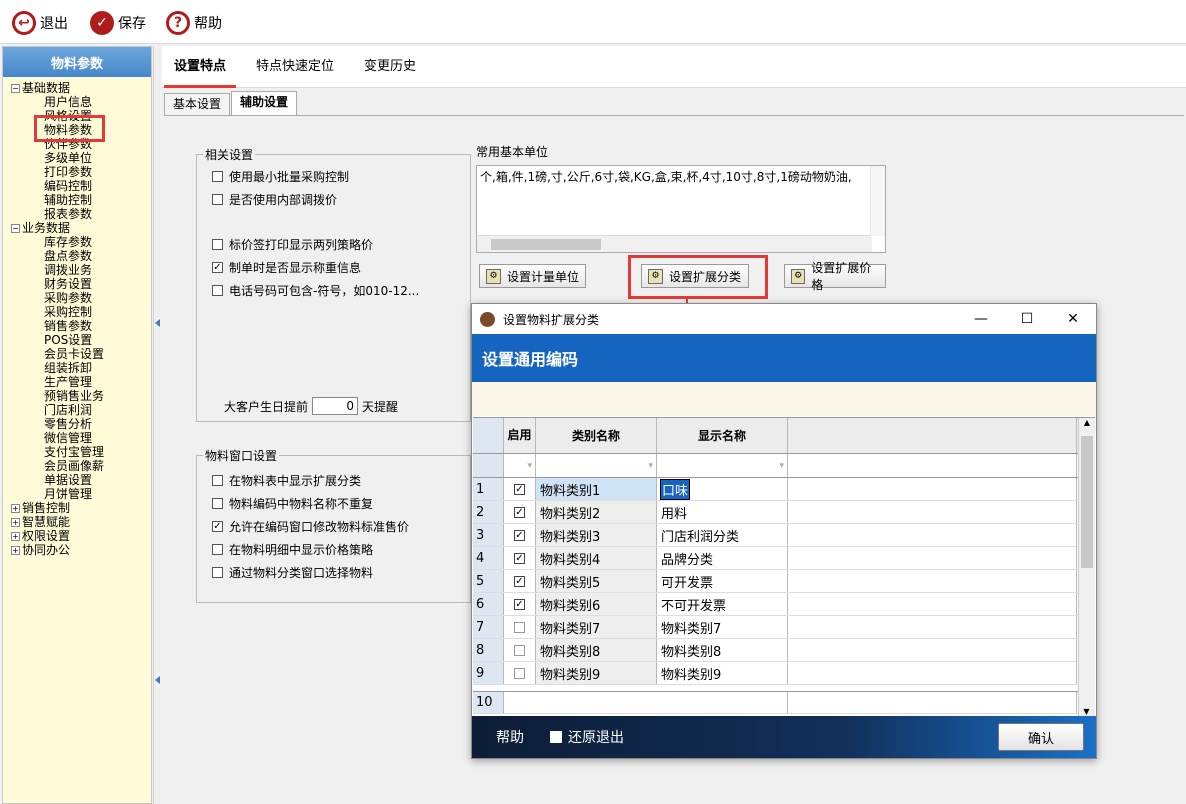 The width and height of the screenshot is (1186, 804). What do you see at coordinates (77, 508) in the screenshot?
I see `tree-group: + 销售控制` at bounding box center [77, 508].